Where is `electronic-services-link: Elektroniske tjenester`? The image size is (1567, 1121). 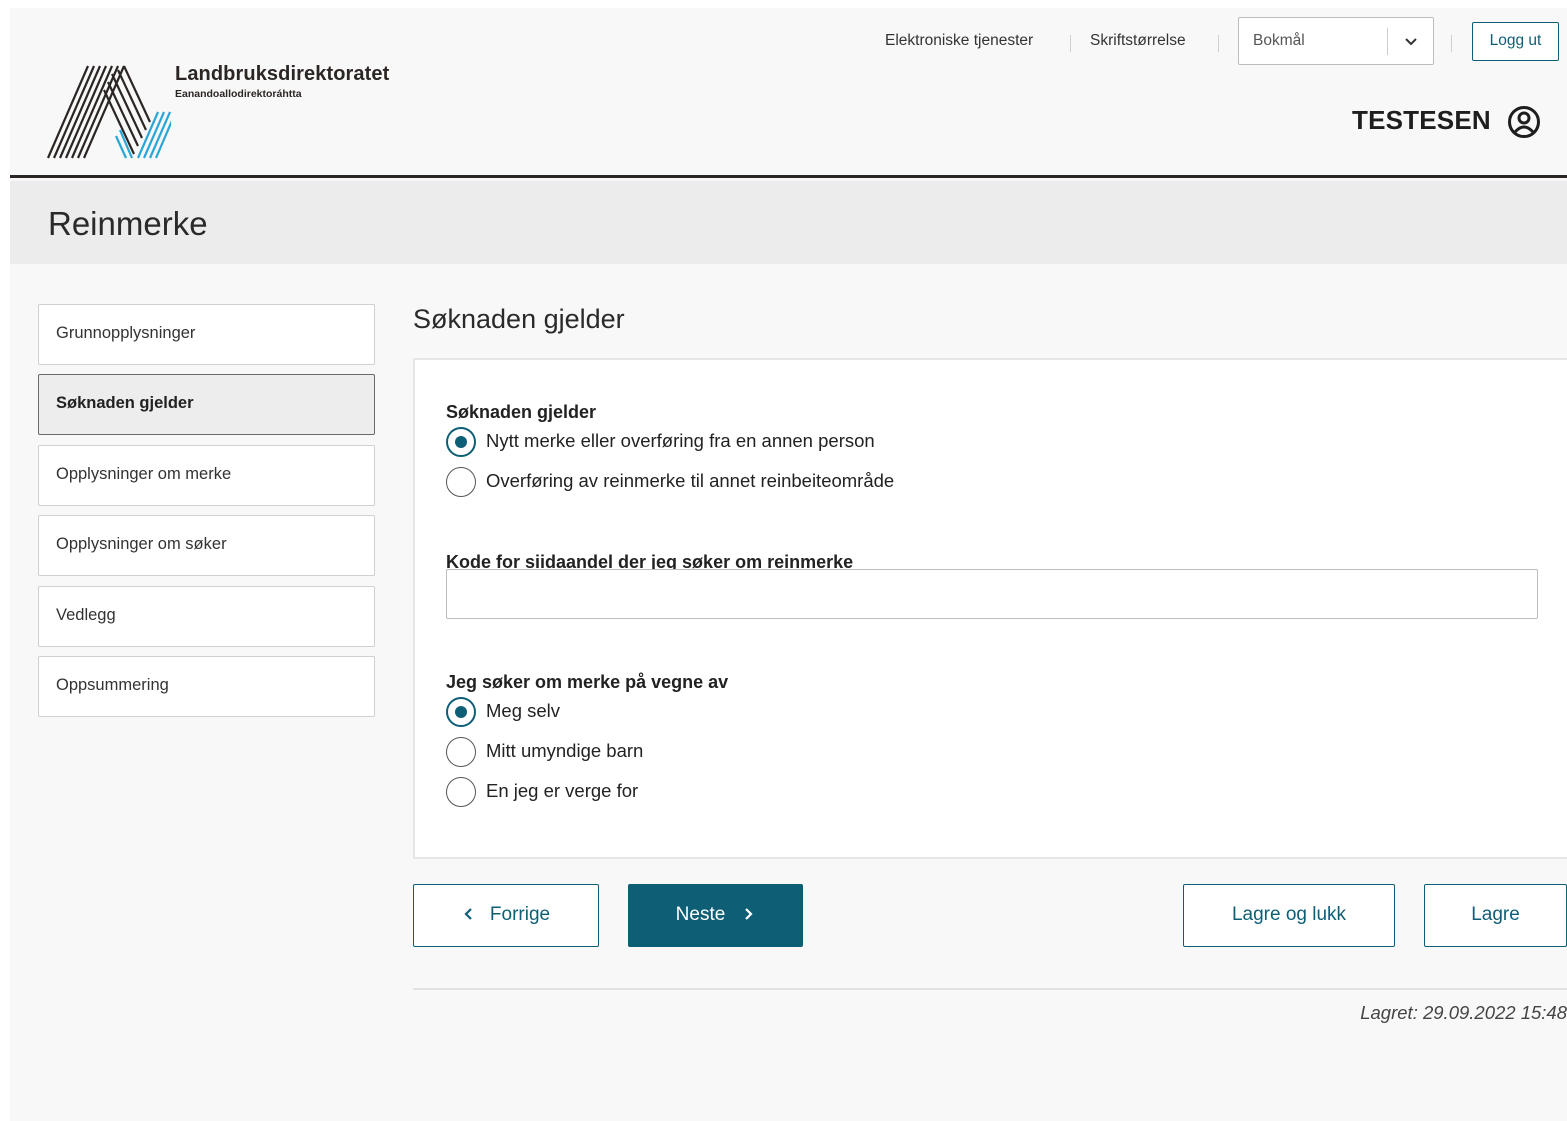
electronic-services-link: Elektroniske tjenester is located at coordinates (959, 43).